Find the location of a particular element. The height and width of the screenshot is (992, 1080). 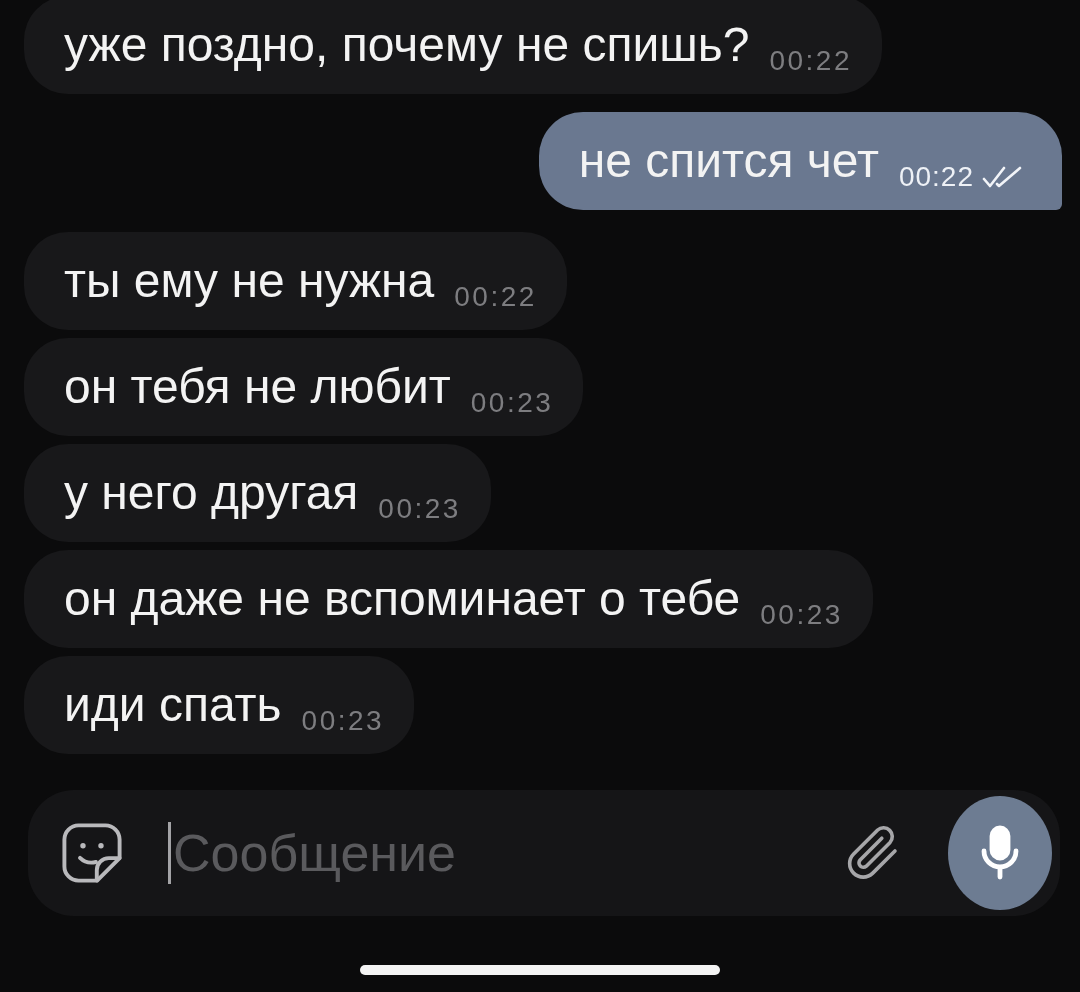

message-text: он даже не вспоминает о тебе is located at coordinates (402, 599).